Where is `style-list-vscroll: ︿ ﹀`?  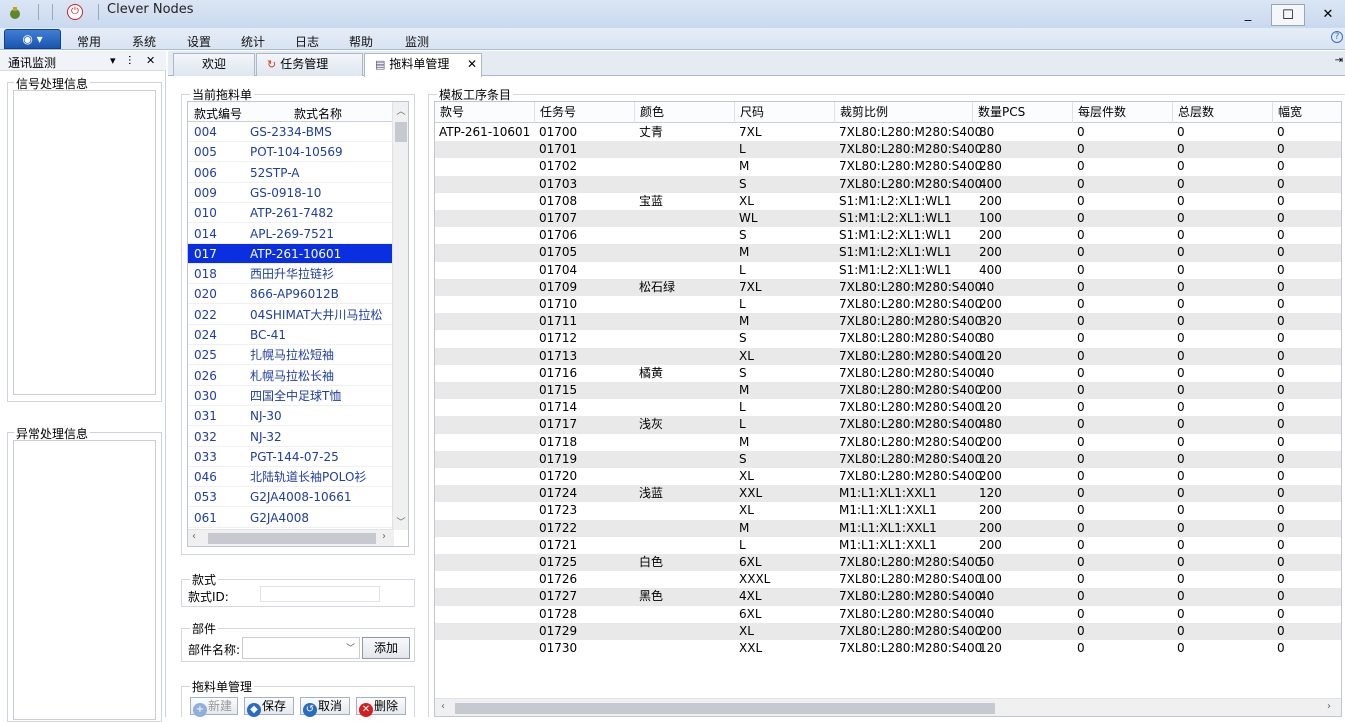 style-list-vscroll: ︿ ﹀ is located at coordinates (400, 316).